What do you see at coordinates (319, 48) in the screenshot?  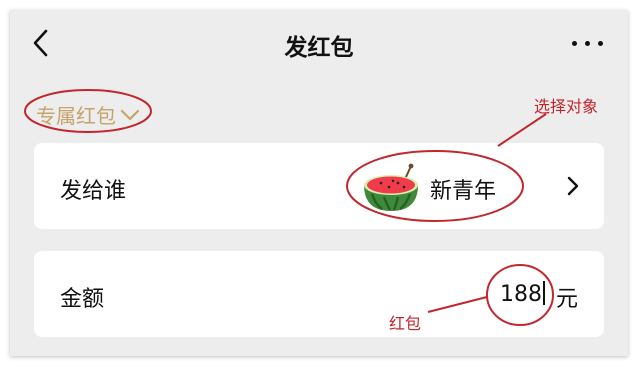 I see `page-title: 发红包` at bounding box center [319, 48].